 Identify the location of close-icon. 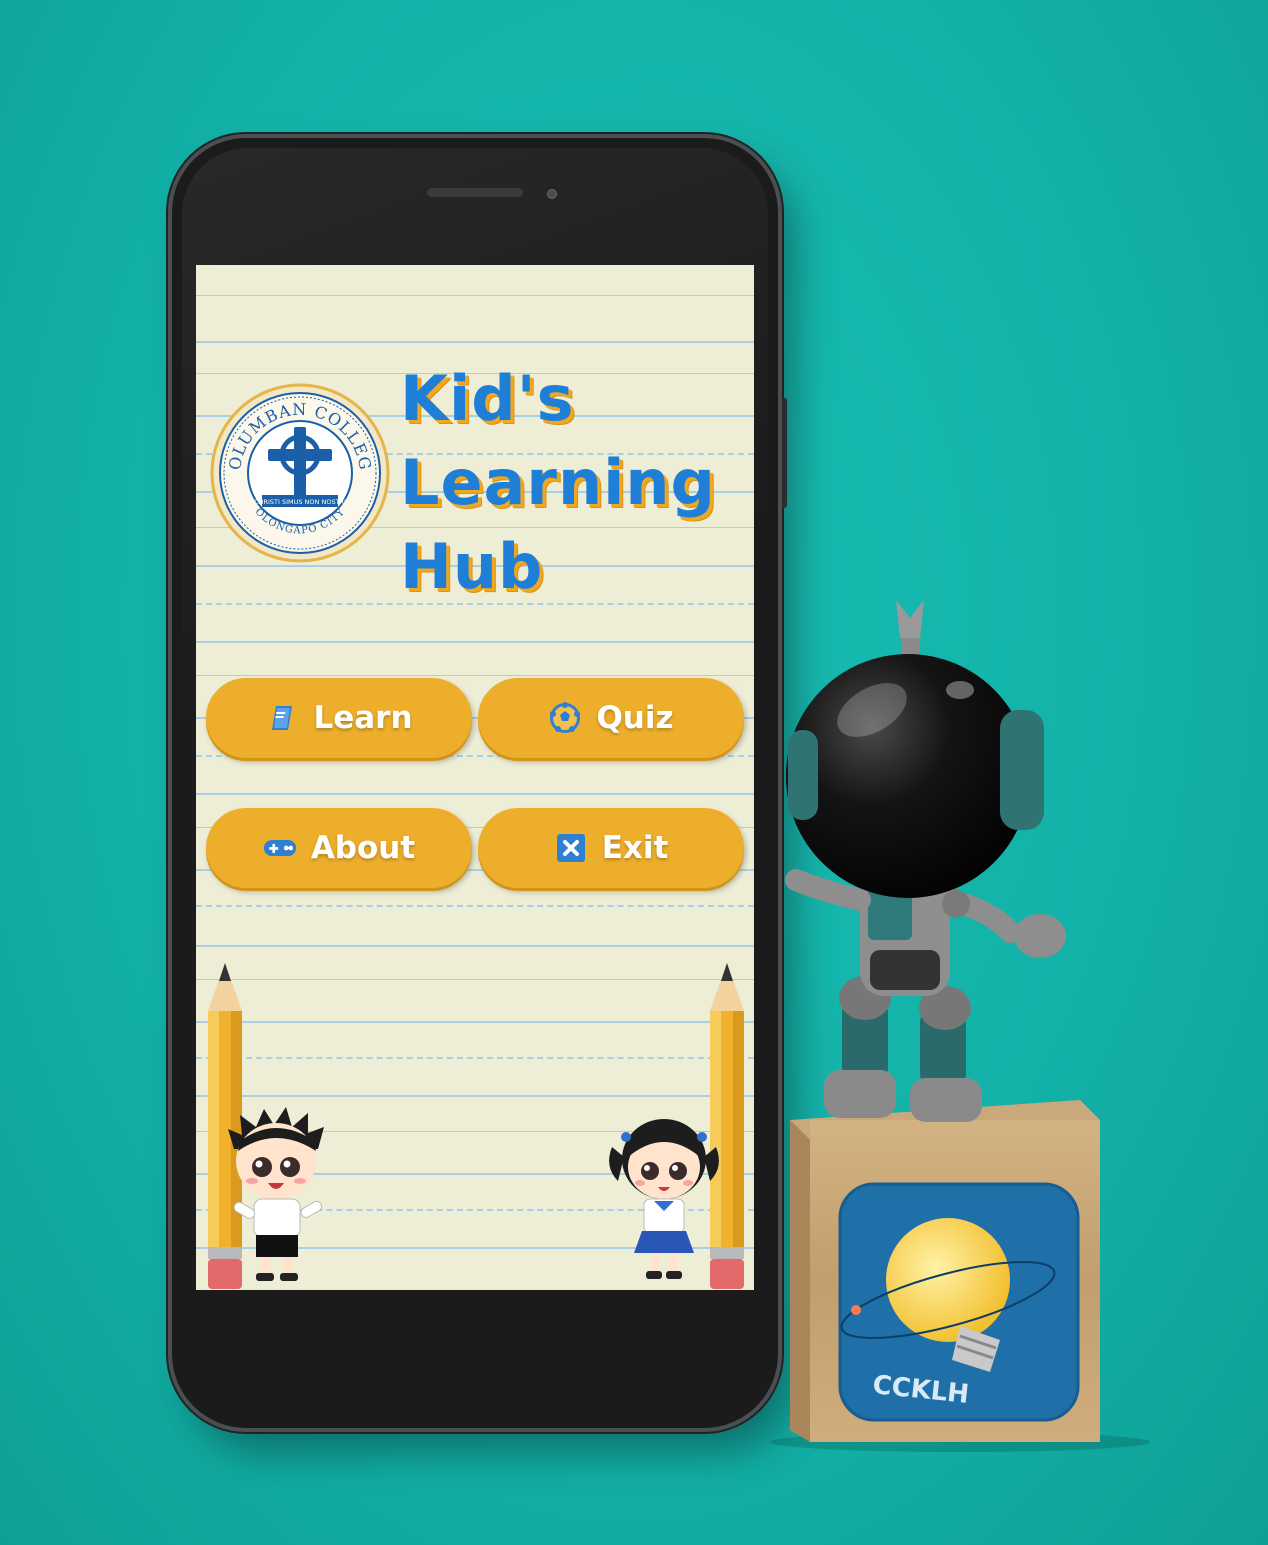
(571, 848).